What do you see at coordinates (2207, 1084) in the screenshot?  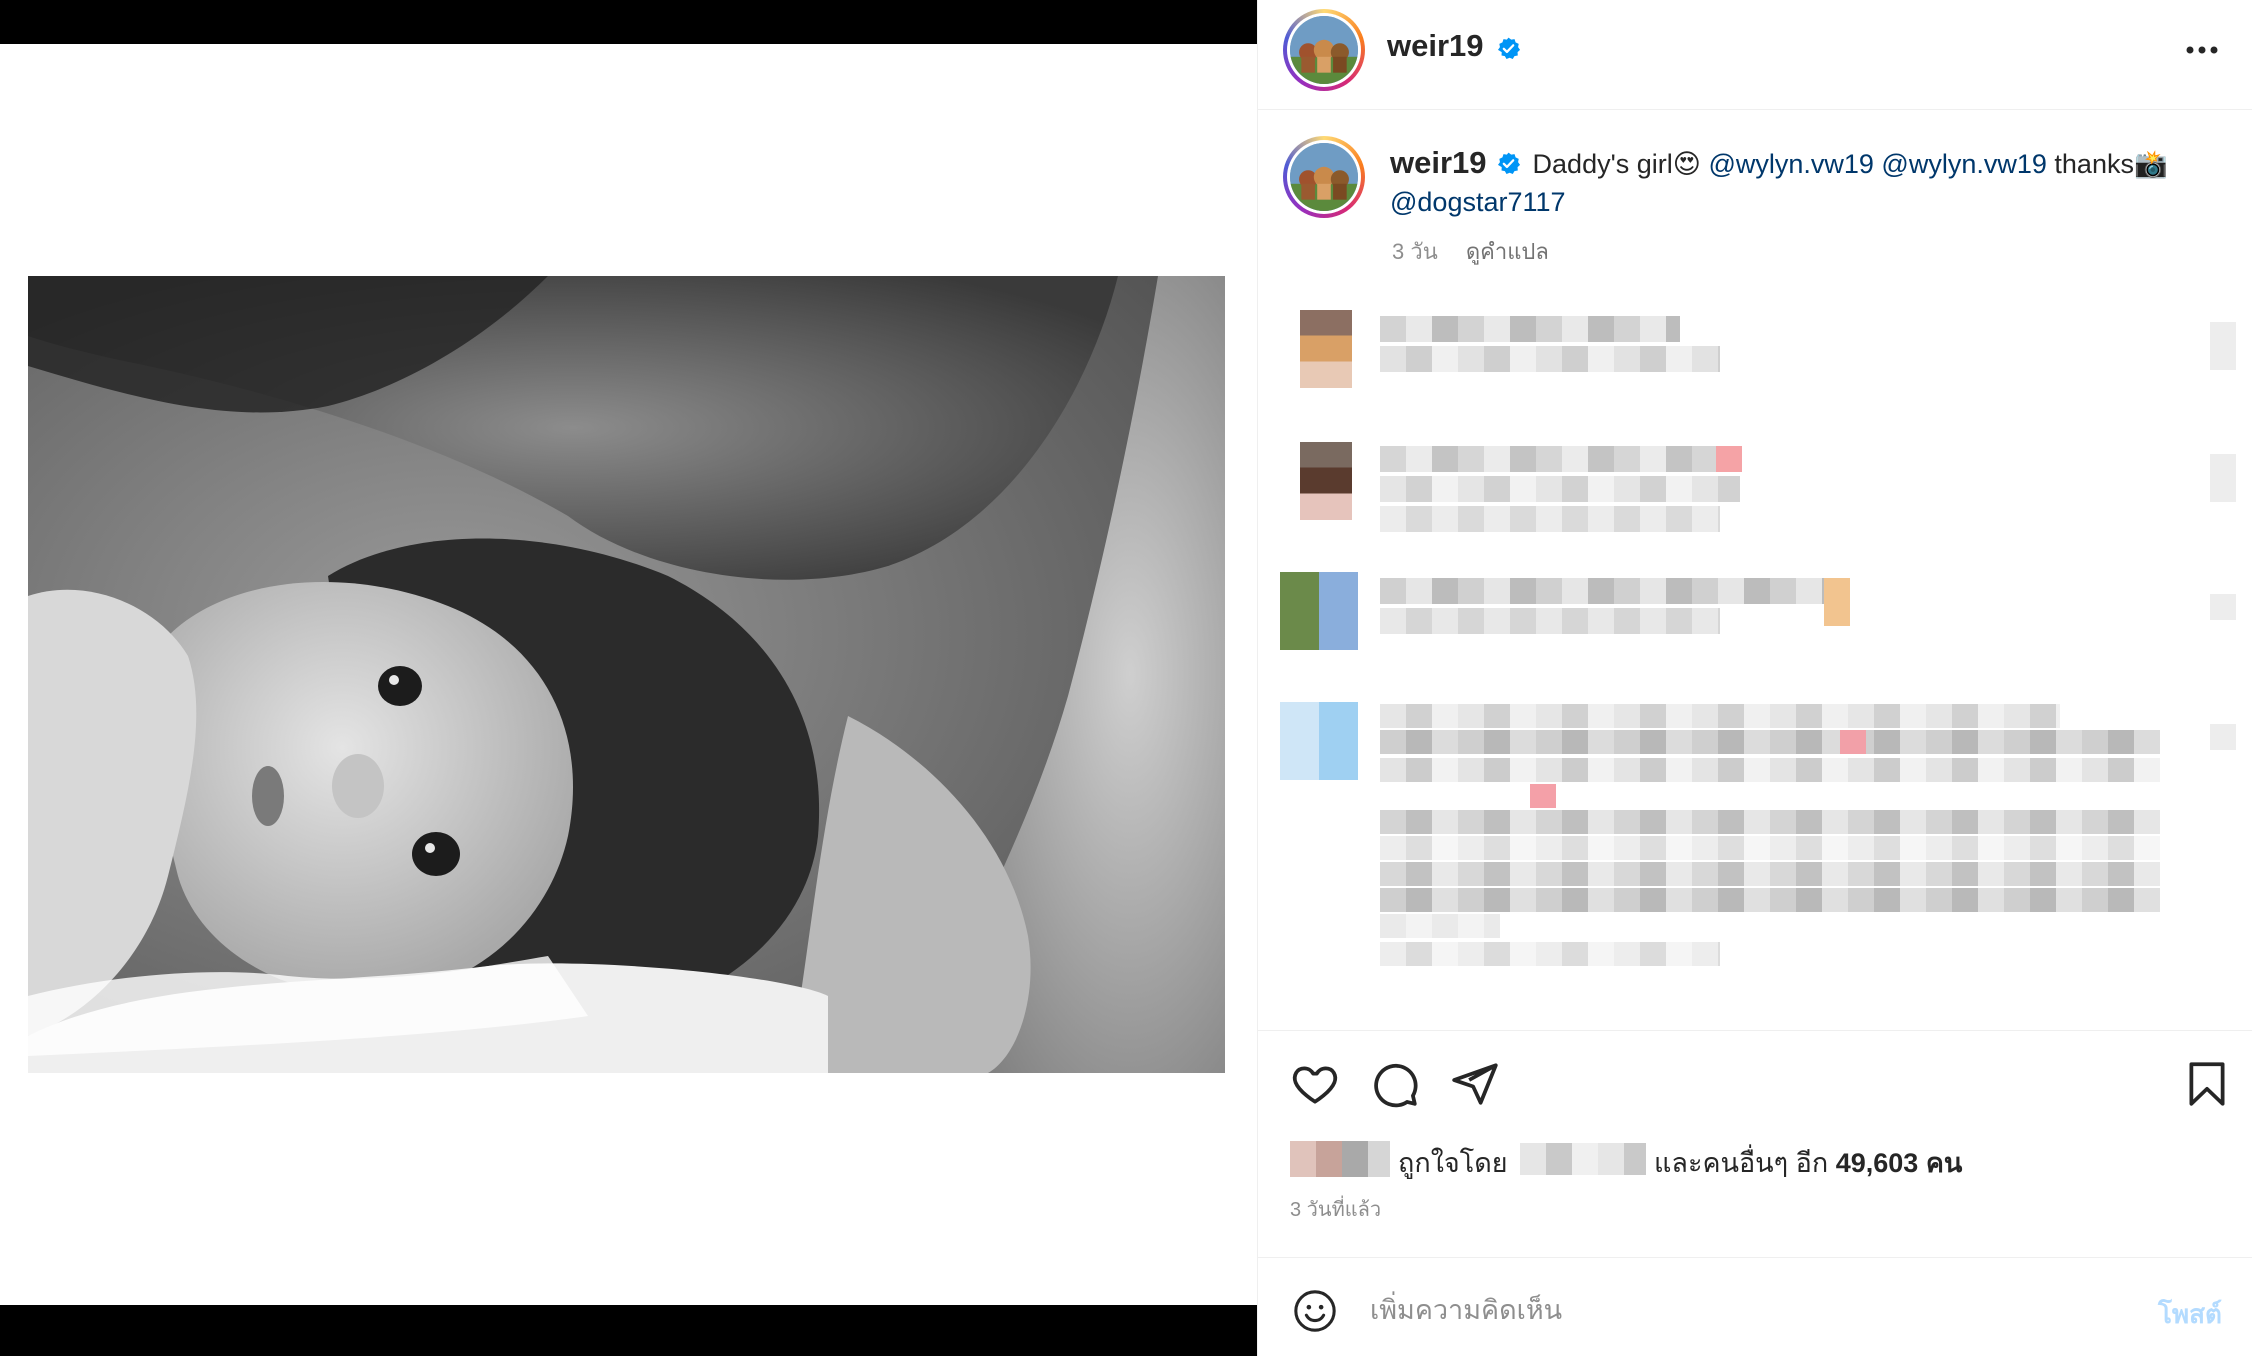 I see `bookmark-icon` at bounding box center [2207, 1084].